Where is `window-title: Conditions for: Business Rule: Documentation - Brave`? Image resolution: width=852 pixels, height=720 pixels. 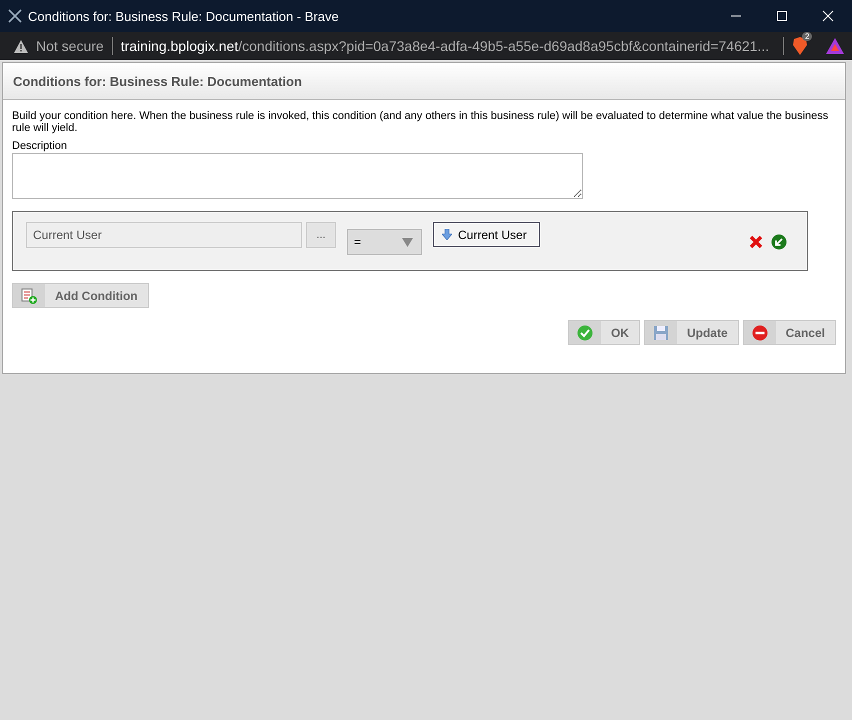
window-title: Conditions for: Business Rule: Documentation - Brave is located at coordinates (184, 16).